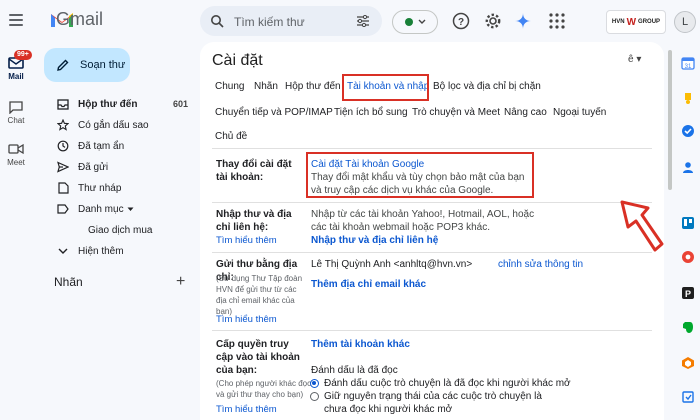  Describe the element at coordinates (688, 327) in the screenshot. I see `evernote-icon` at that location.